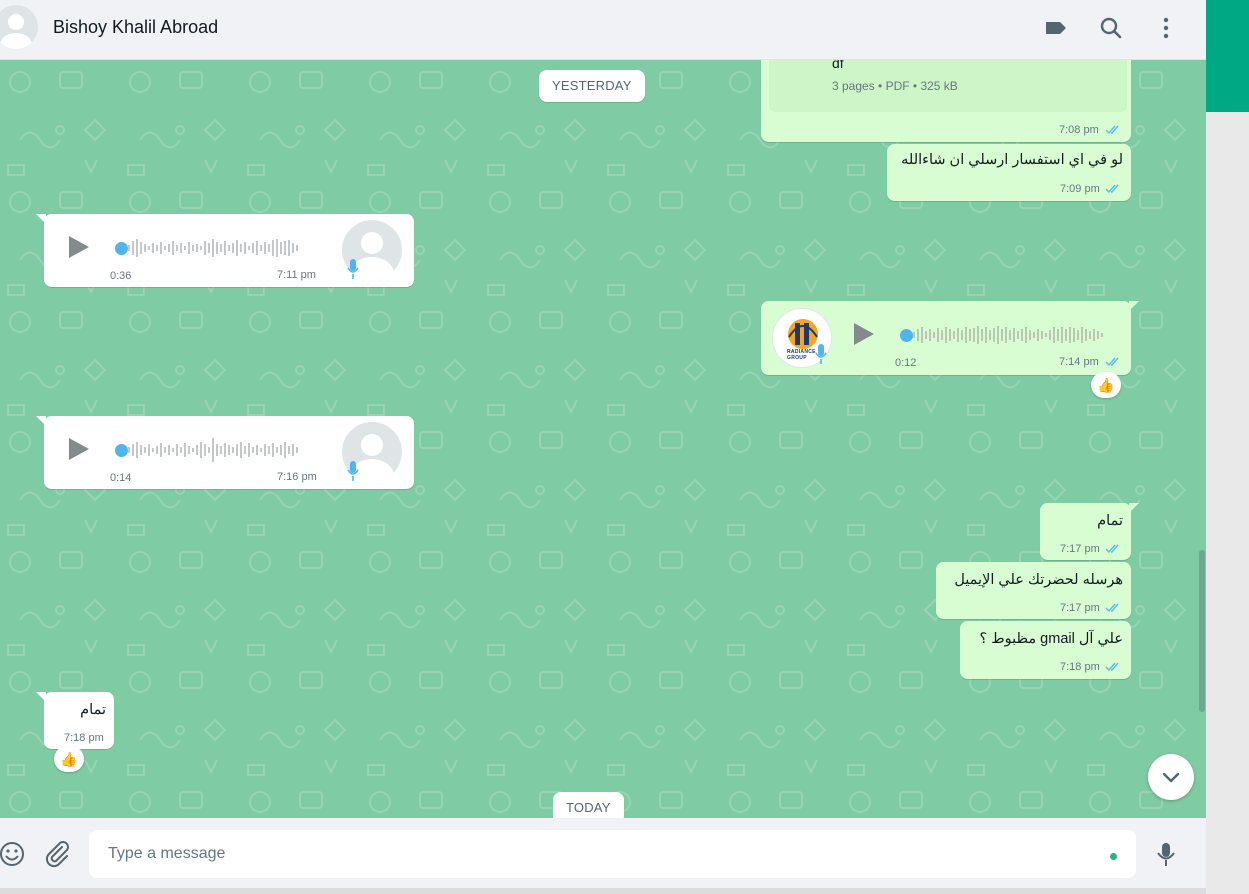 This screenshot has width=1249, height=894. What do you see at coordinates (589, 854) in the screenshot?
I see `message-input` at bounding box center [589, 854].